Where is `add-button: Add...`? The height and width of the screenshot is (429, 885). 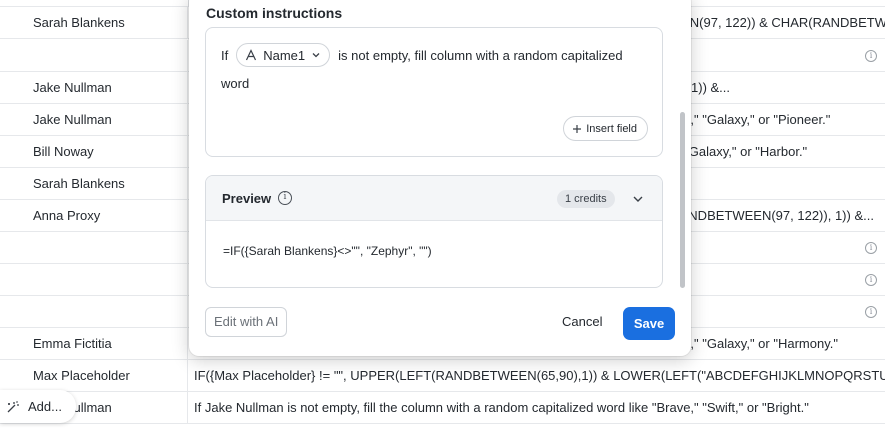 add-button: Add... is located at coordinates (38, 406).